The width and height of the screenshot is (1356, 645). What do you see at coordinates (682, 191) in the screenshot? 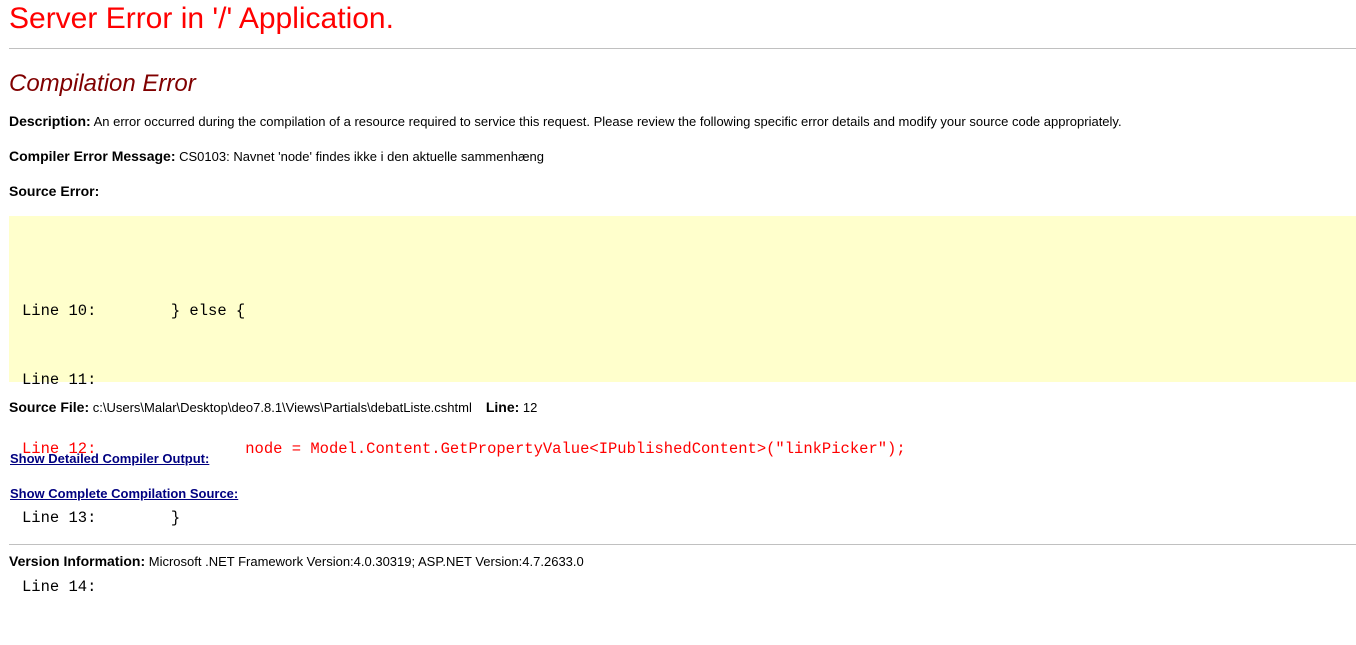
I see `source-error-row: Source Error:` at bounding box center [682, 191].